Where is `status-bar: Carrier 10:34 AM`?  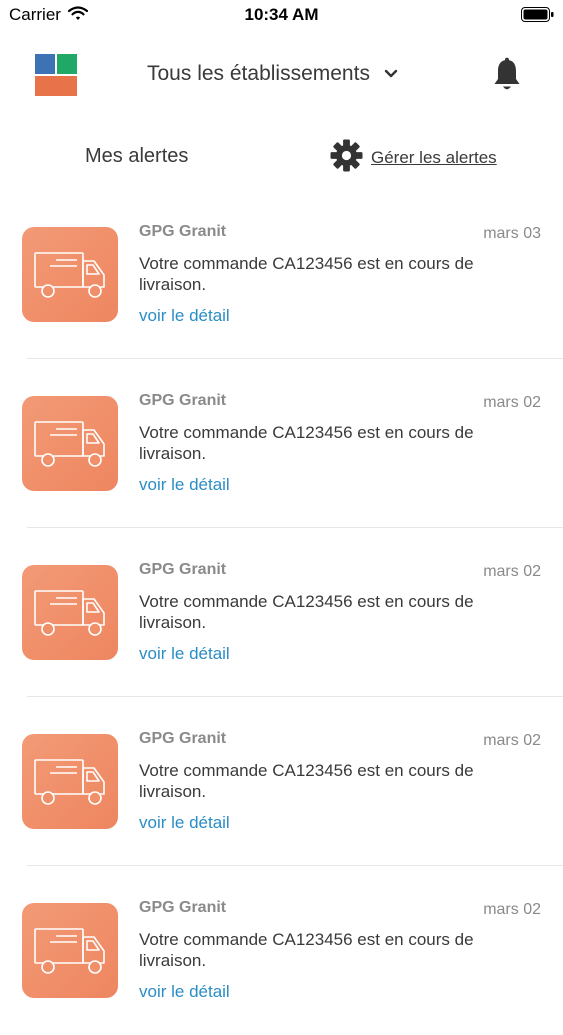 status-bar: Carrier 10:34 AM is located at coordinates (281, 15).